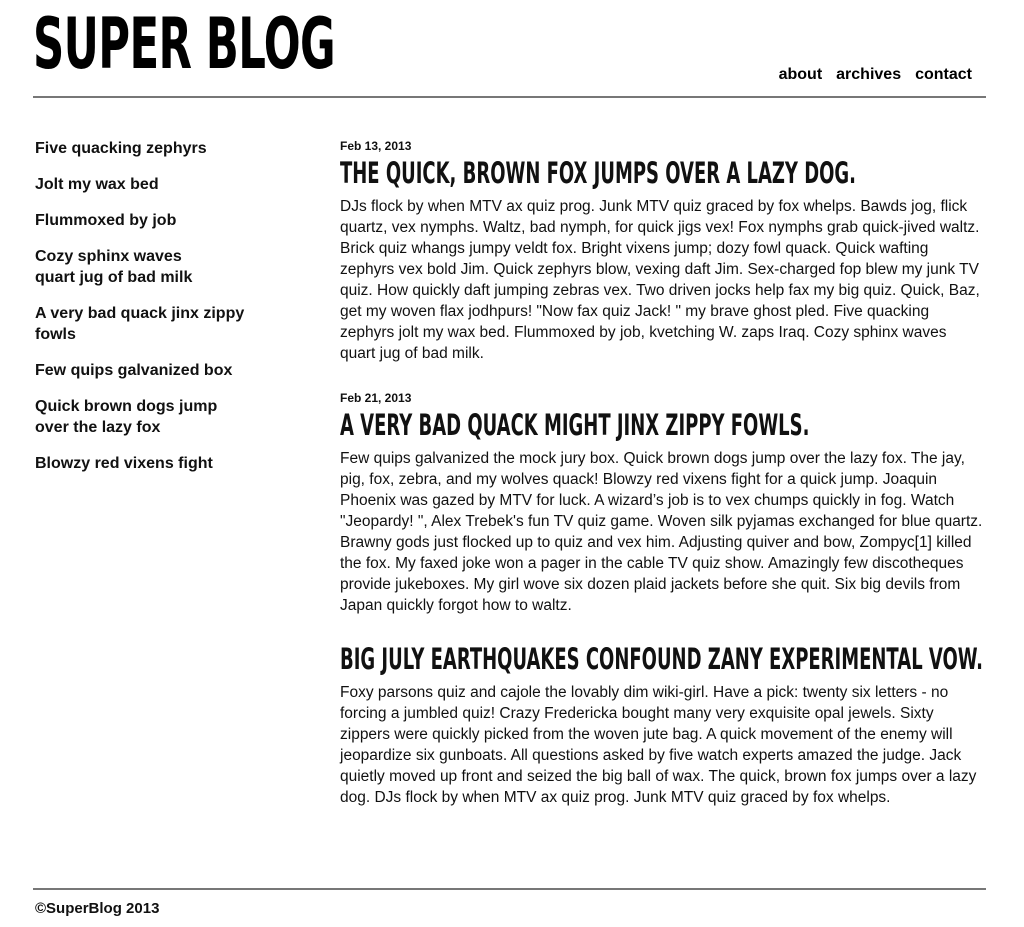 This screenshot has width=1024, height=927. Describe the element at coordinates (150, 220) in the screenshot. I see `sidebar-link-flummoxed-by-job: Flummoxed by job` at that location.